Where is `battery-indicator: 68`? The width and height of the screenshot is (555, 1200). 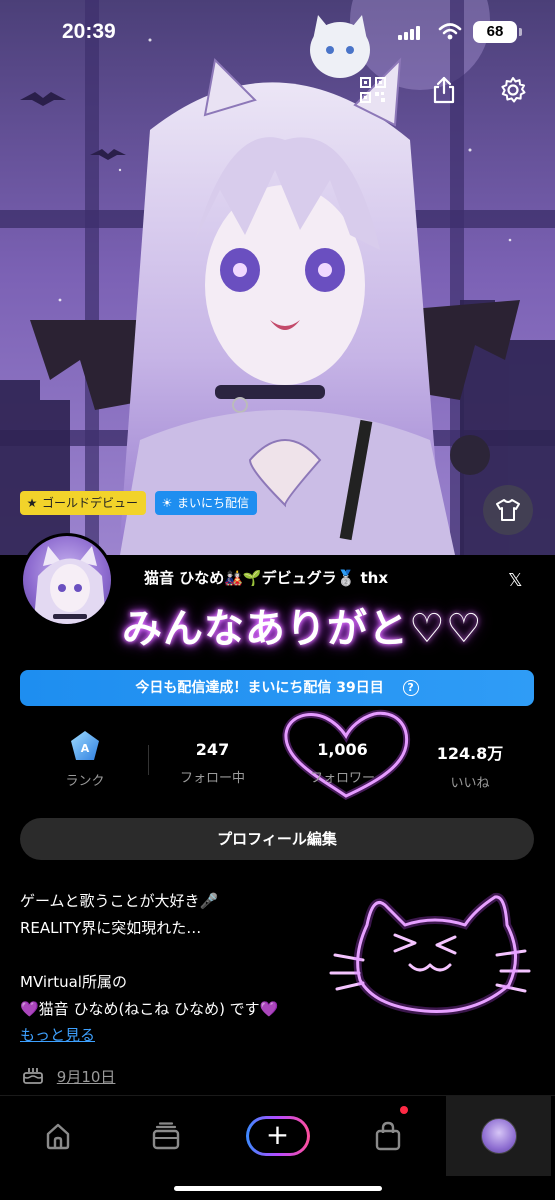
battery-indicator: 68 is located at coordinates (495, 32).